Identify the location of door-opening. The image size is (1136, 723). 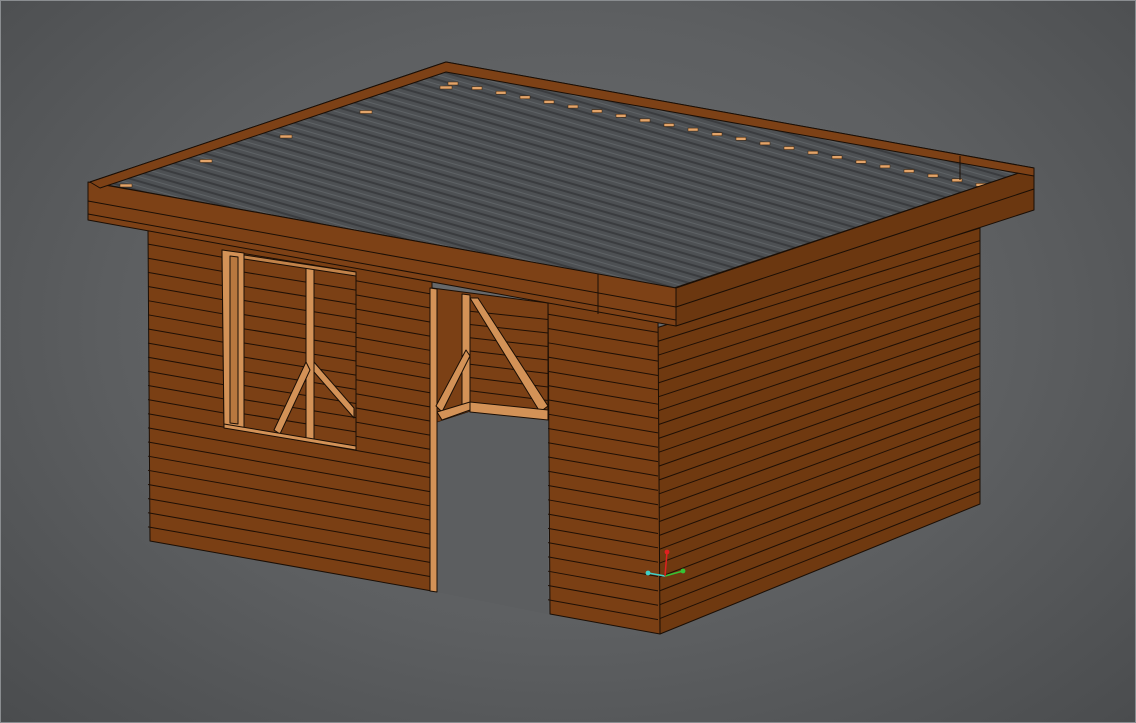
(489, 450).